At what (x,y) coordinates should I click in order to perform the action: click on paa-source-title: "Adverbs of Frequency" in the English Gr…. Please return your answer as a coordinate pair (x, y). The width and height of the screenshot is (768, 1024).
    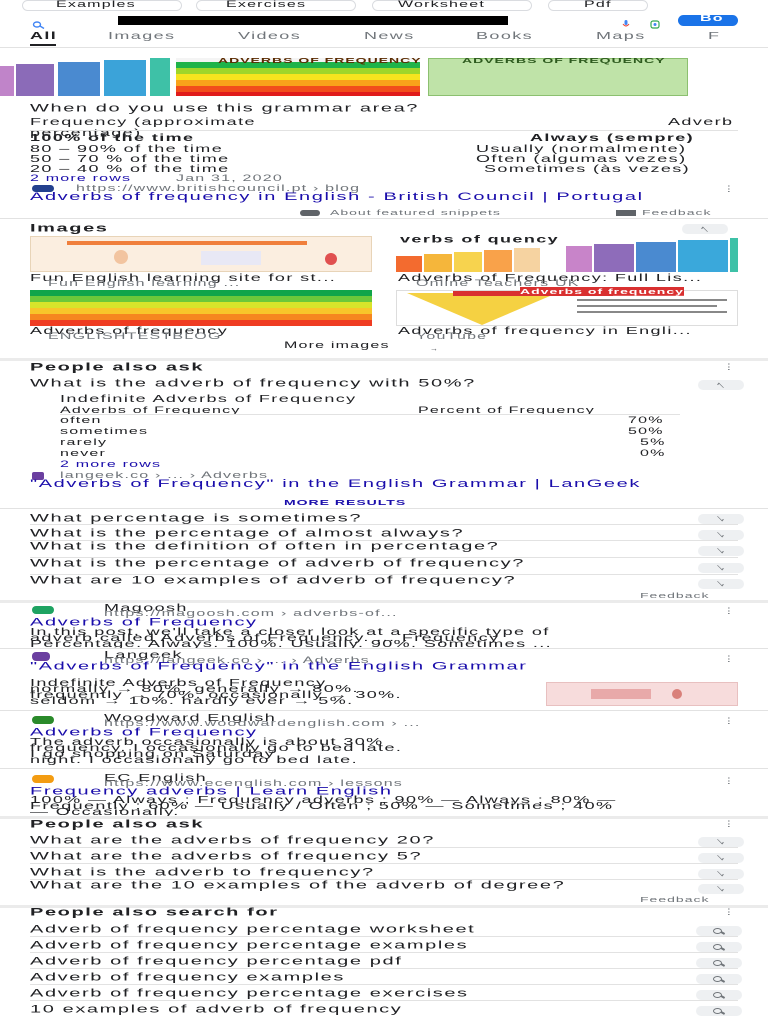
    Looking at the image, I should click on (399, 483).